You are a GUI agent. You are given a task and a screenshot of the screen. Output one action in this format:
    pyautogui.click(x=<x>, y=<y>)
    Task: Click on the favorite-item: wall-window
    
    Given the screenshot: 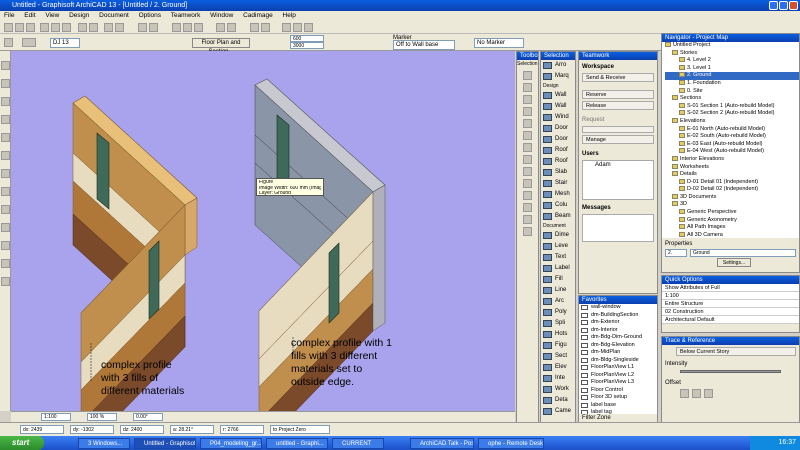 What is the action you would take?
    pyautogui.click(x=618, y=308)
    